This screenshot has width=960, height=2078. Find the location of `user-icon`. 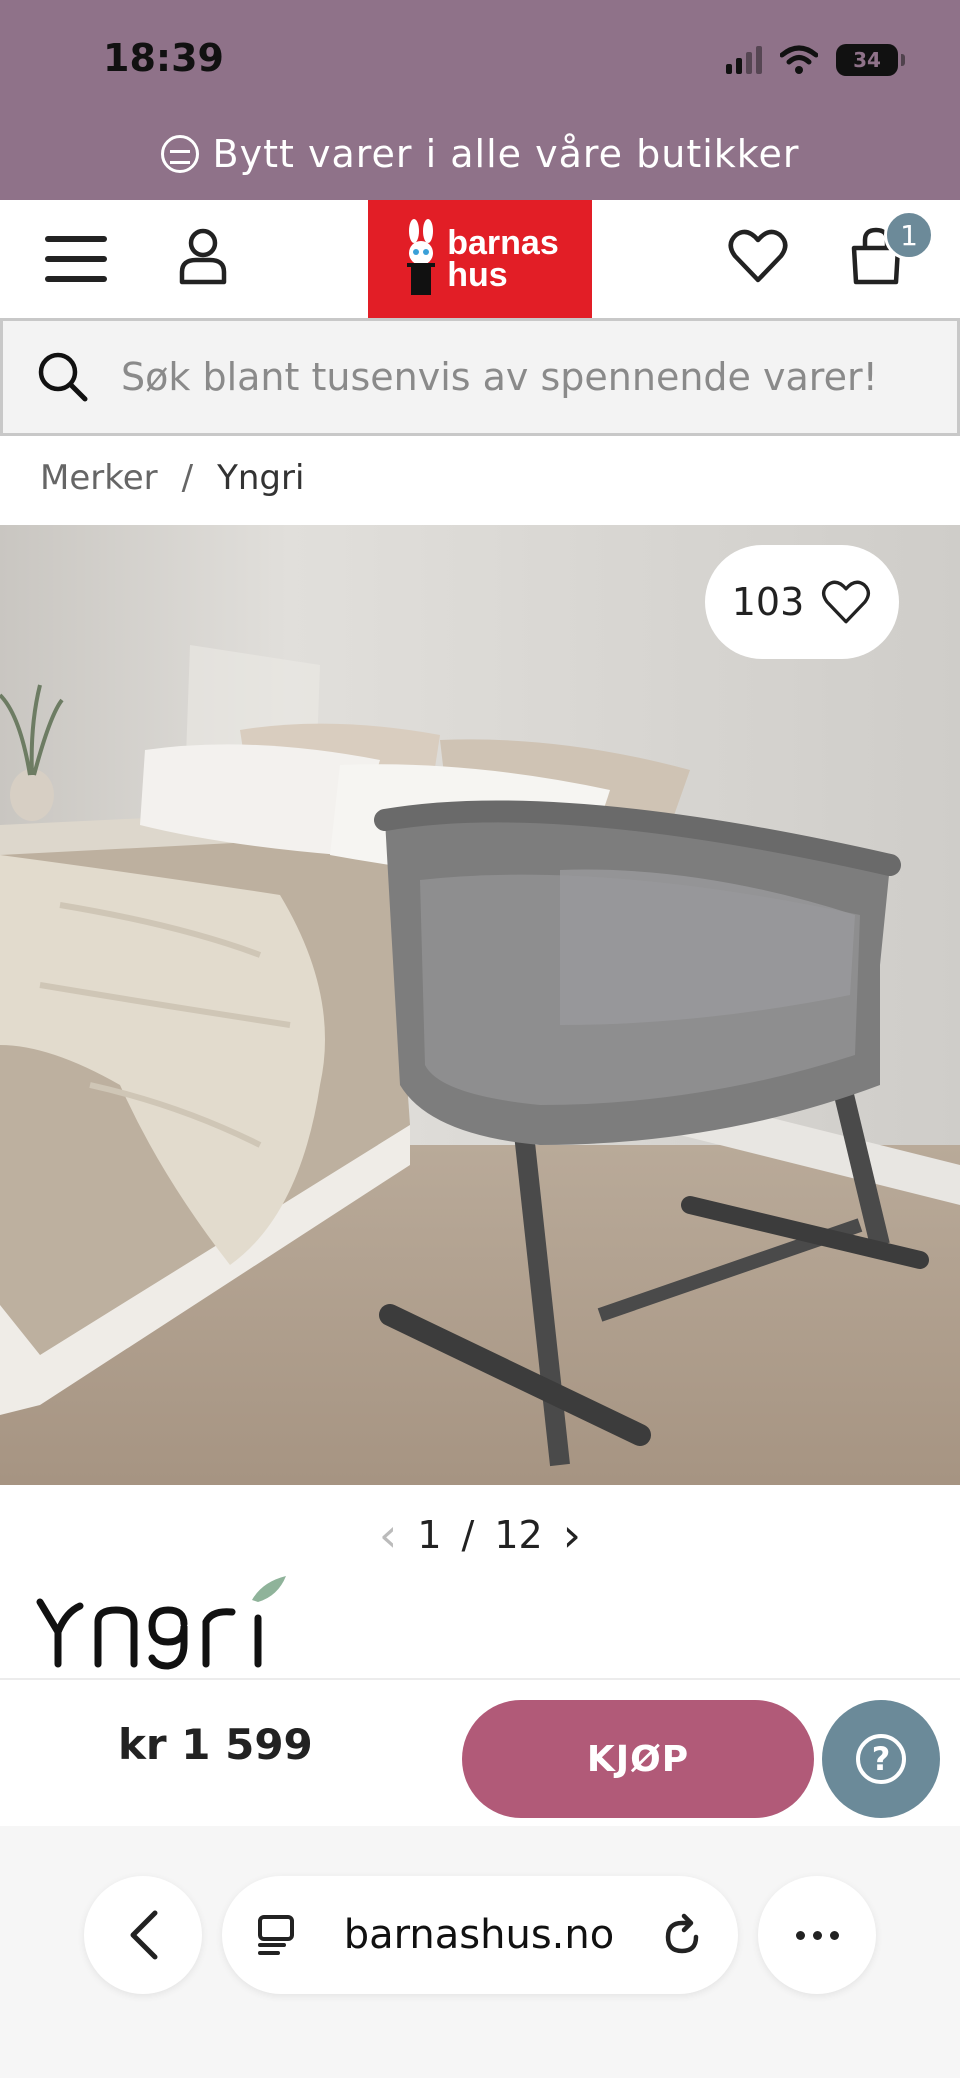

user-icon is located at coordinates (203, 256).